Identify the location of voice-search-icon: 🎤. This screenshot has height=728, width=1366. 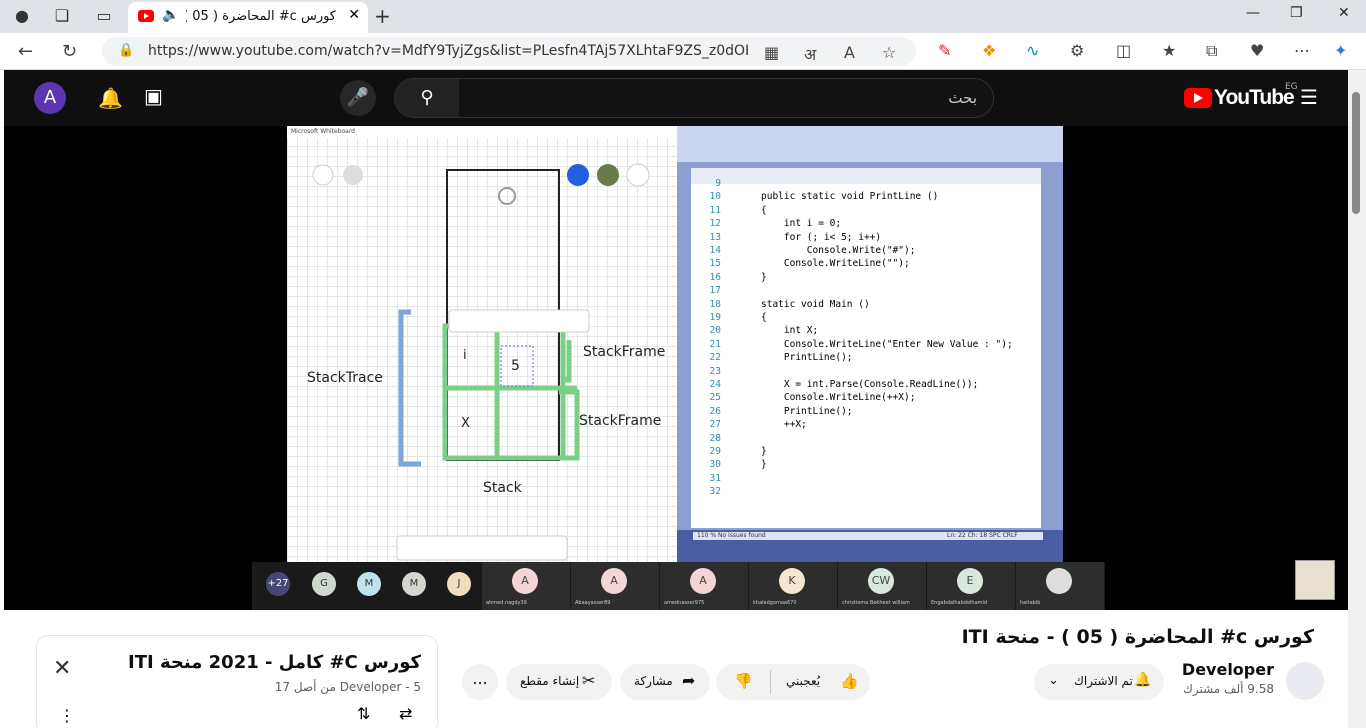
(358, 98).